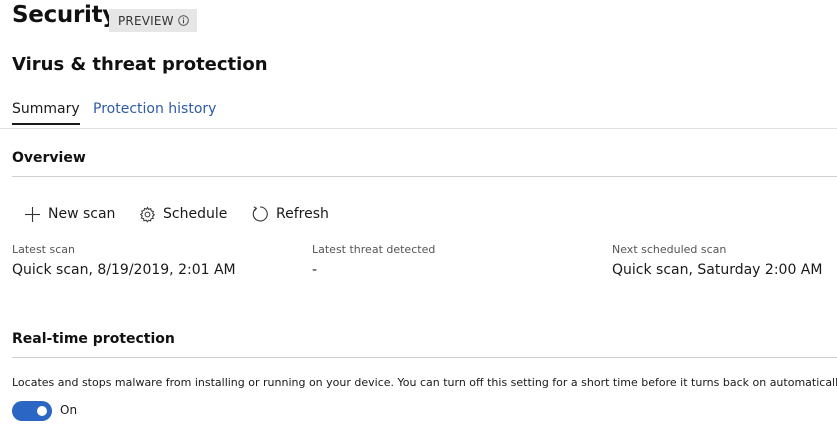  I want to click on toggle-knob, so click(42, 411).